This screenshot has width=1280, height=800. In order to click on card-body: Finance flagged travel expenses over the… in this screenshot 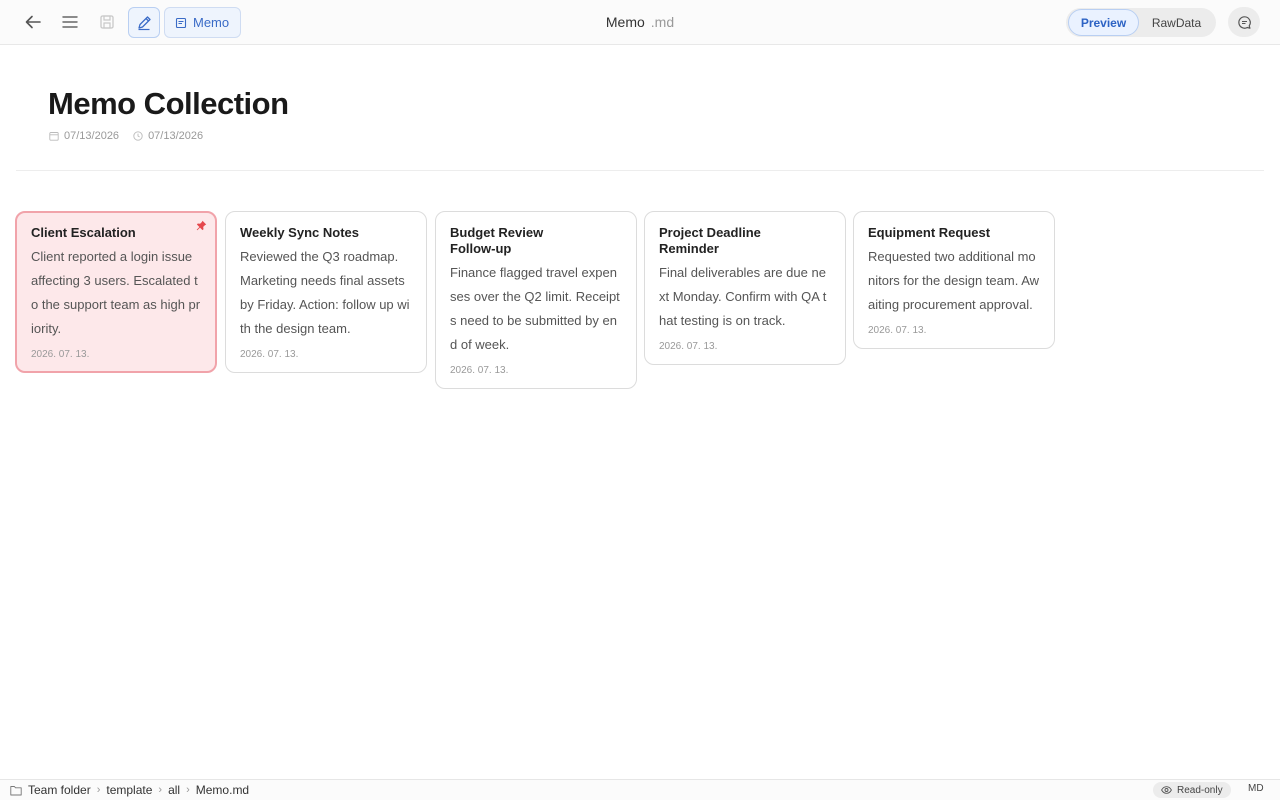, I will do `click(535, 308)`.